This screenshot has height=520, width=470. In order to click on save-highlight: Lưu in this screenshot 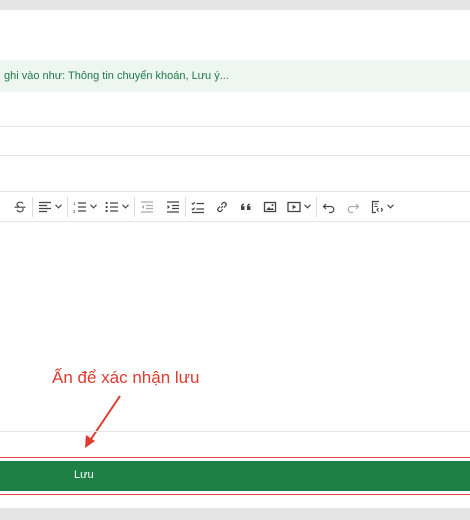, I will do `click(235, 476)`.